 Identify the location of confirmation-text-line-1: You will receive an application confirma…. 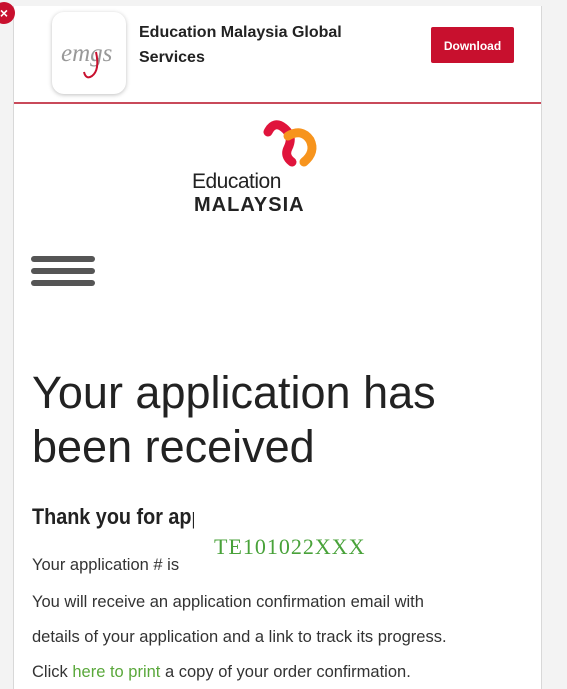
(228, 602).